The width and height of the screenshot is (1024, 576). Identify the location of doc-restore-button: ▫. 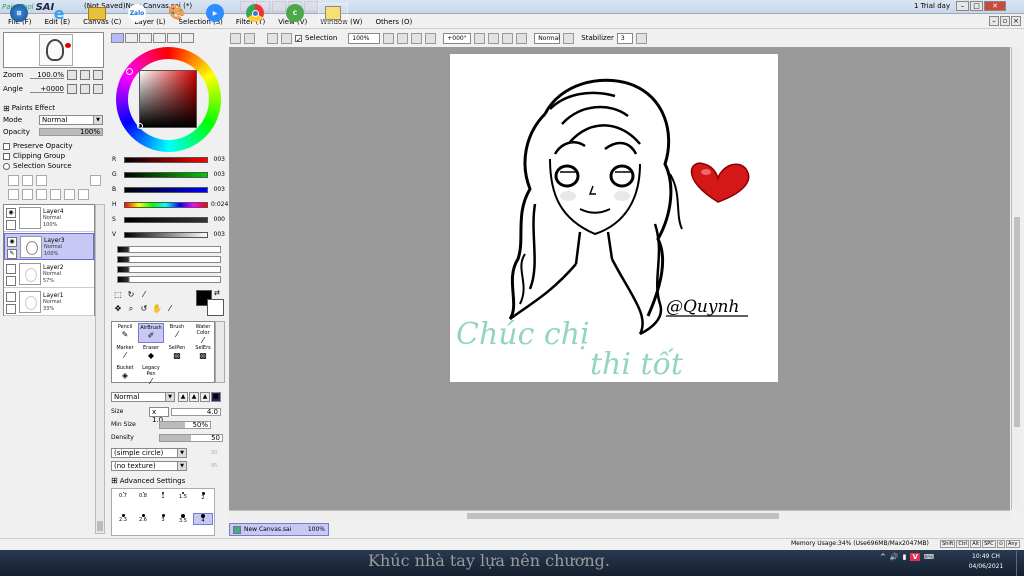
(1005, 21).